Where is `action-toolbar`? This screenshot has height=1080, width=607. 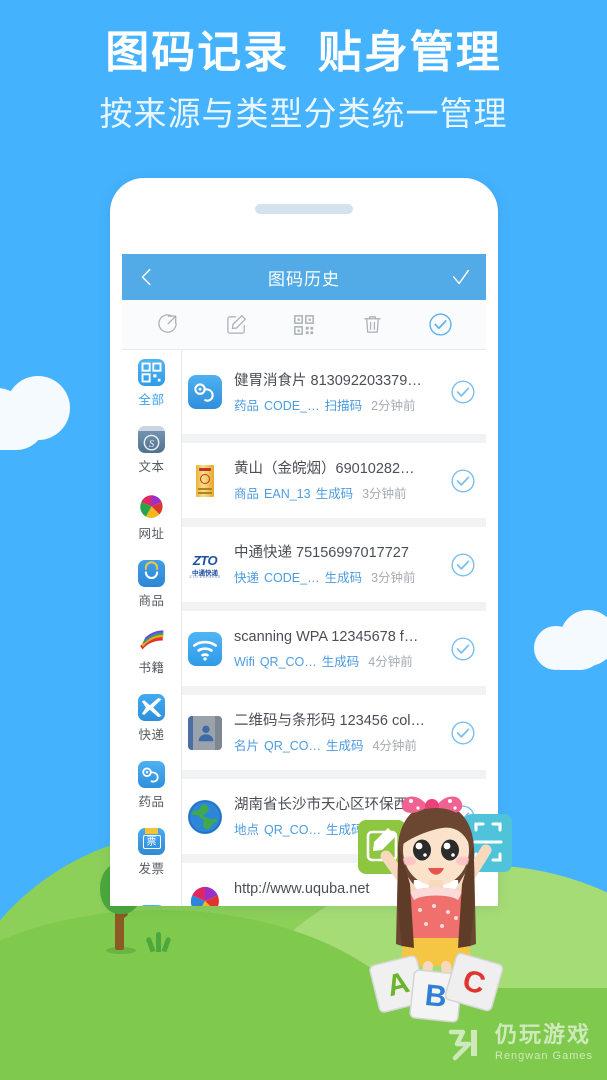
action-toolbar is located at coordinates (304, 325).